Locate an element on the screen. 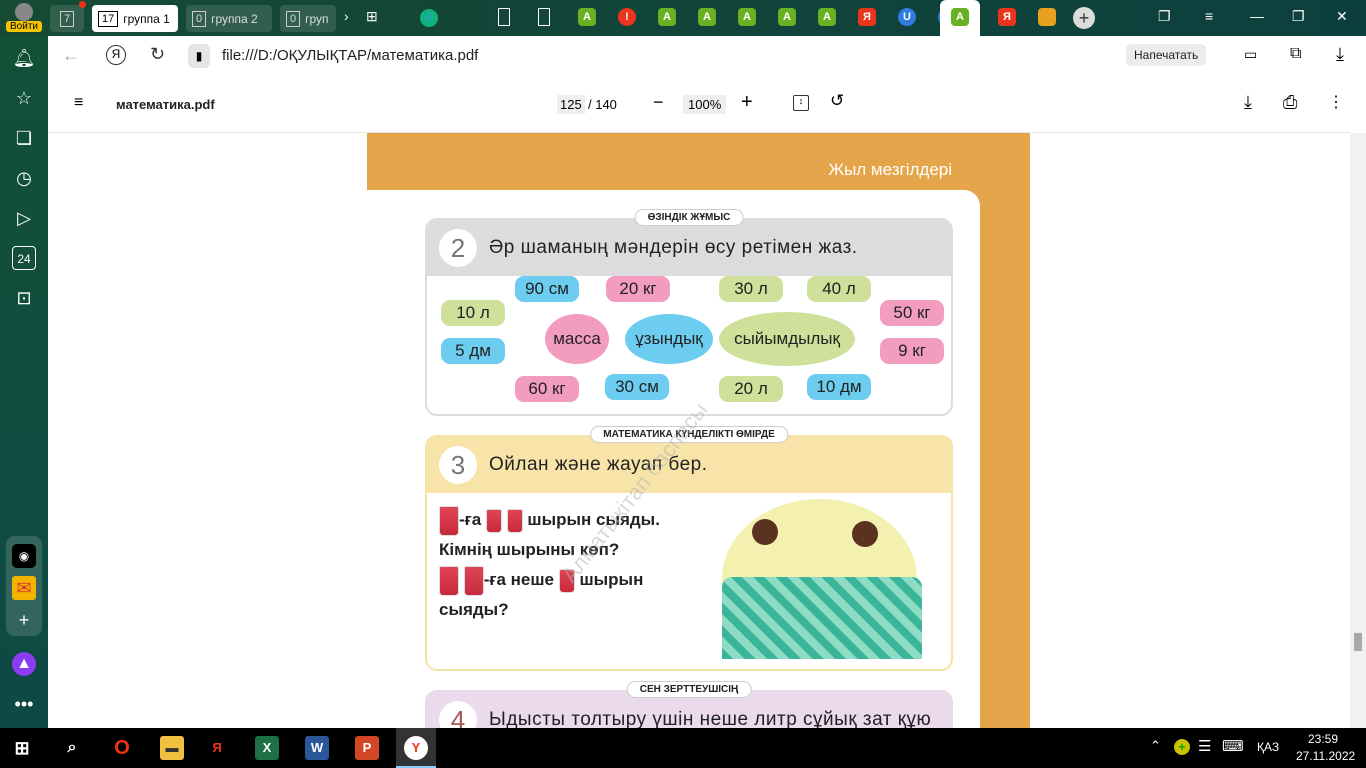 The image size is (1366, 768). windows-start-icon: ⊞ is located at coordinates (22, 748).